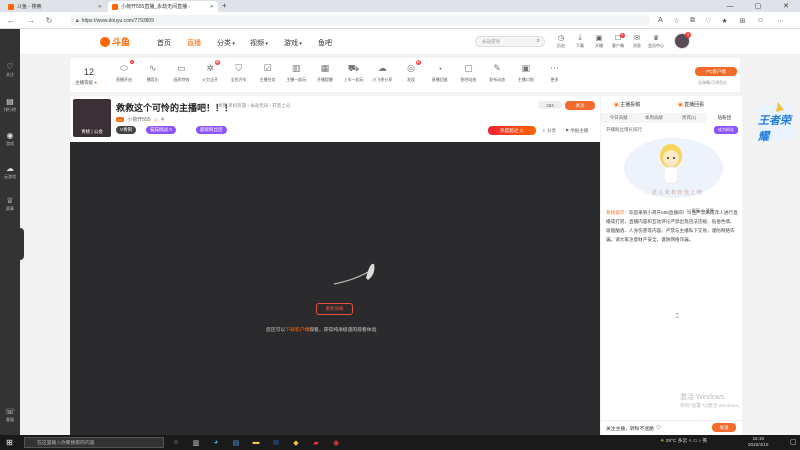 This screenshot has width=800, height=450. Describe the element at coordinates (196, 442) in the screenshot. I see `widgets-icon: ▥` at that location.